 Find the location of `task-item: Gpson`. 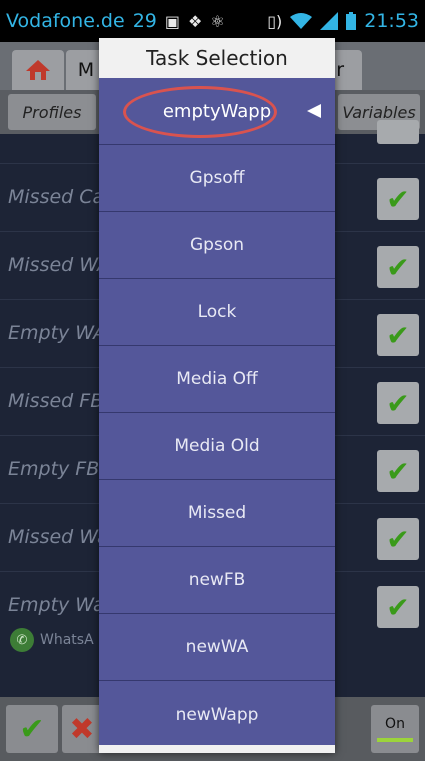

task-item: Gpson is located at coordinates (217, 245).